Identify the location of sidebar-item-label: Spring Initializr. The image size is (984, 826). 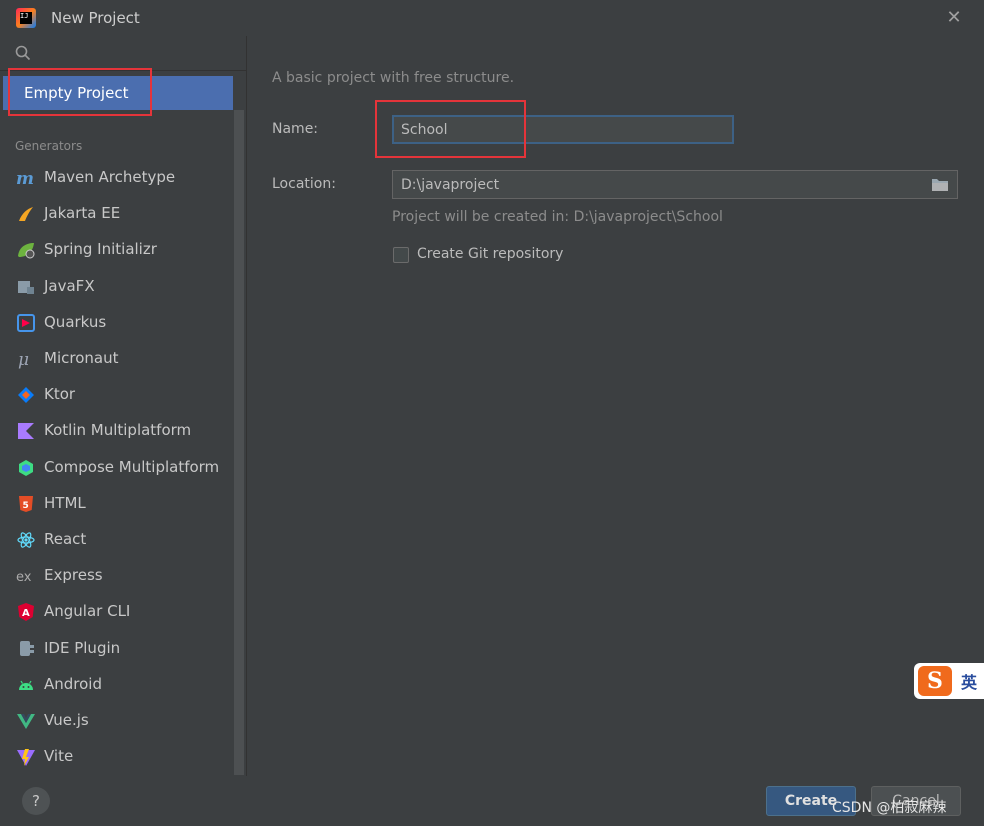
(100, 249).